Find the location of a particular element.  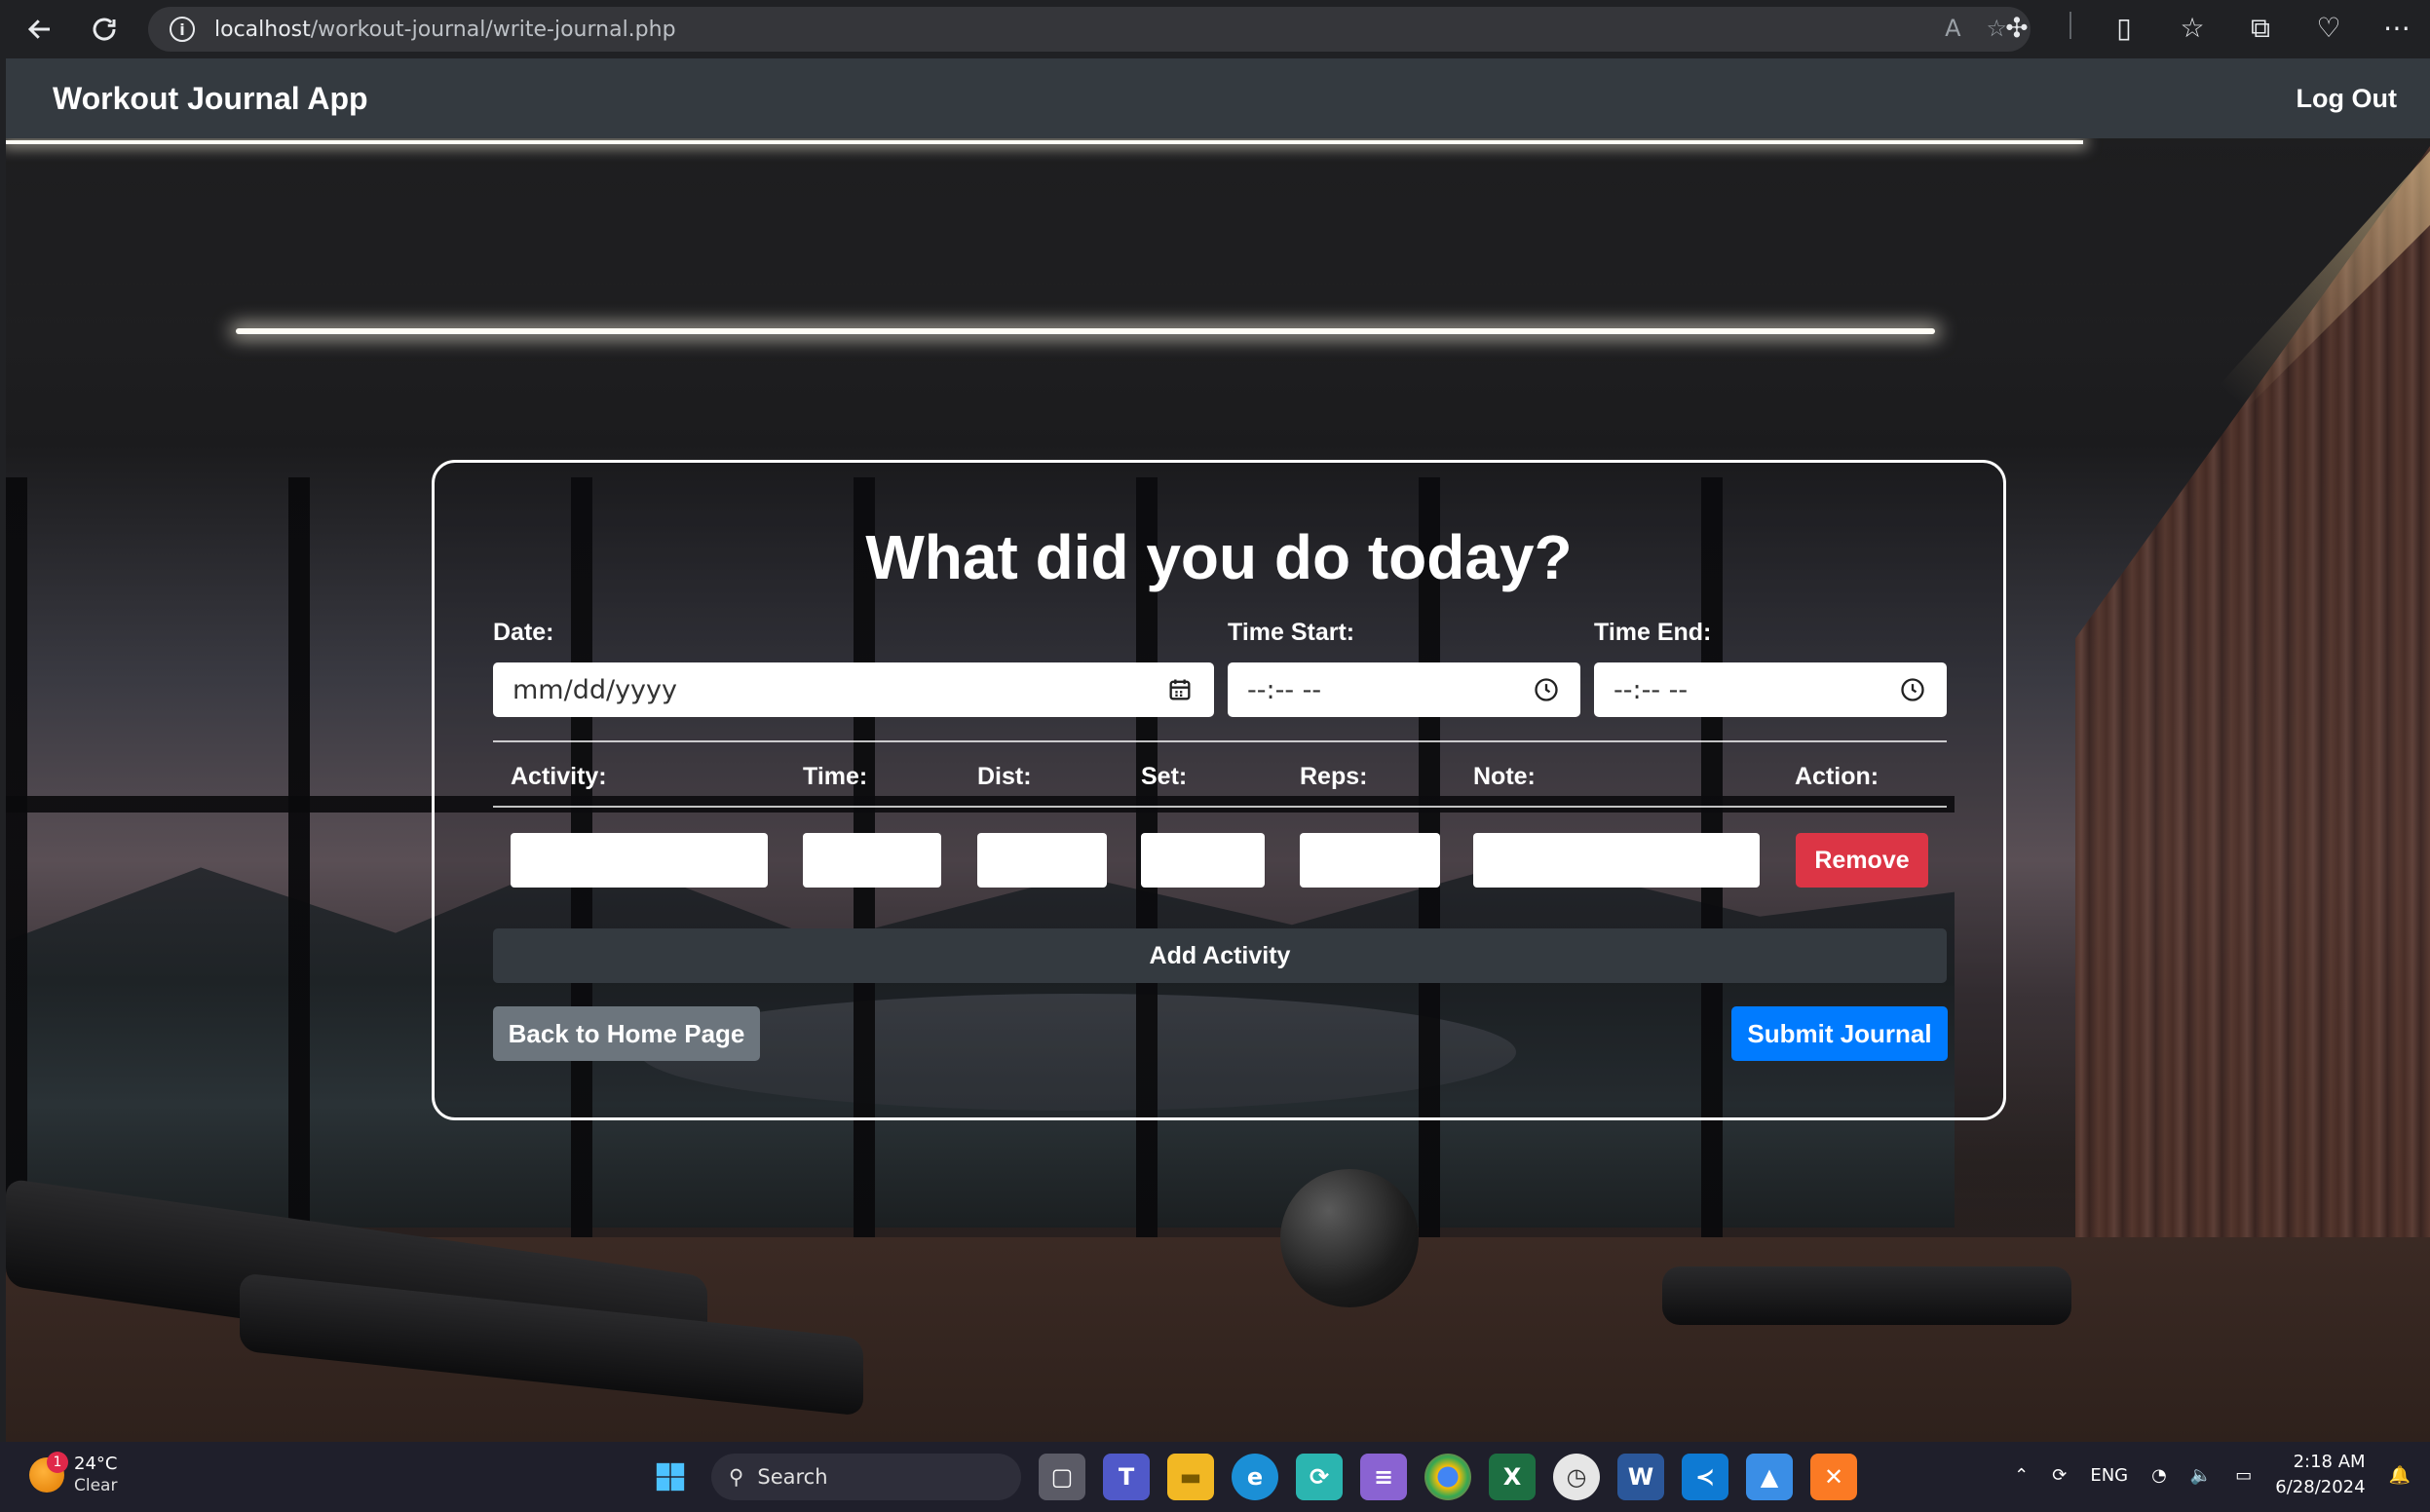

weather-temperature: 24°C is located at coordinates (96, 1464).